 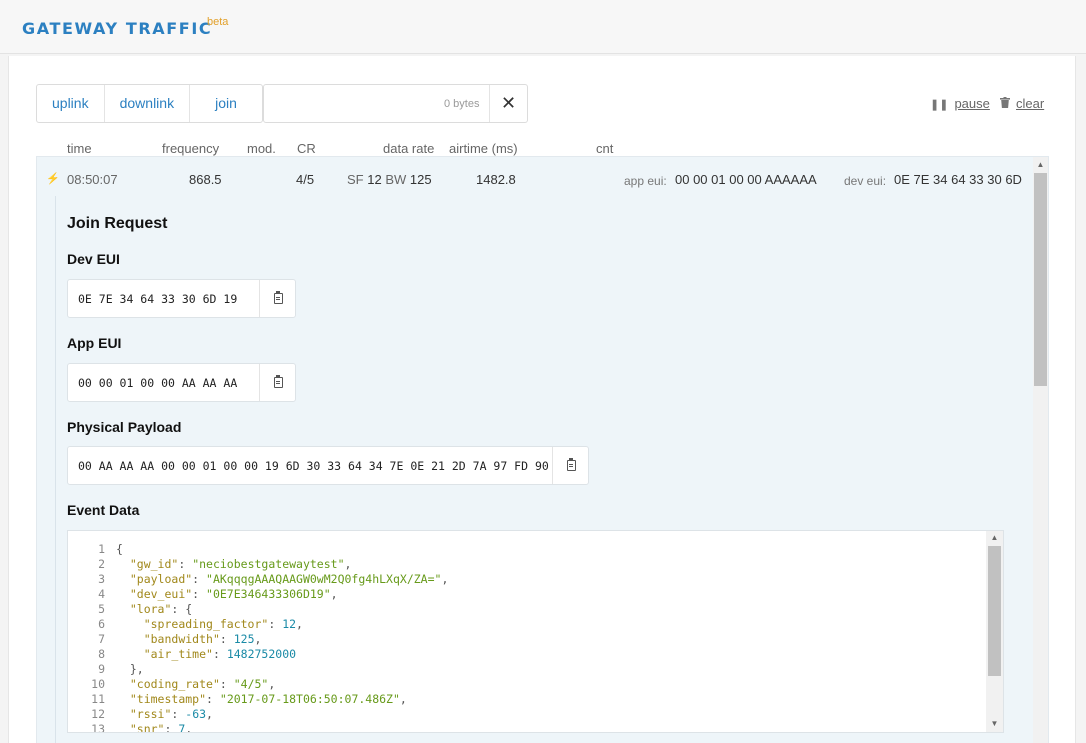 What do you see at coordinates (101, 639) in the screenshot?
I see `line-number: 7` at bounding box center [101, 639].